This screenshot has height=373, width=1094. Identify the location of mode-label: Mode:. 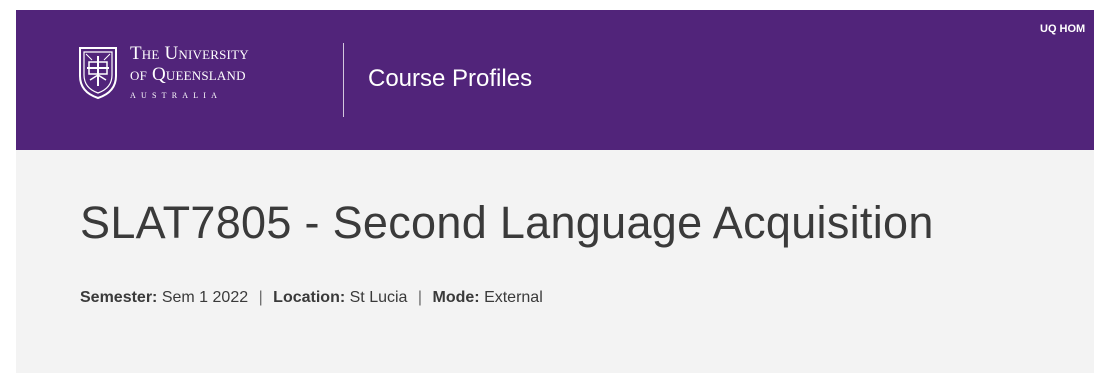
(456, 297).